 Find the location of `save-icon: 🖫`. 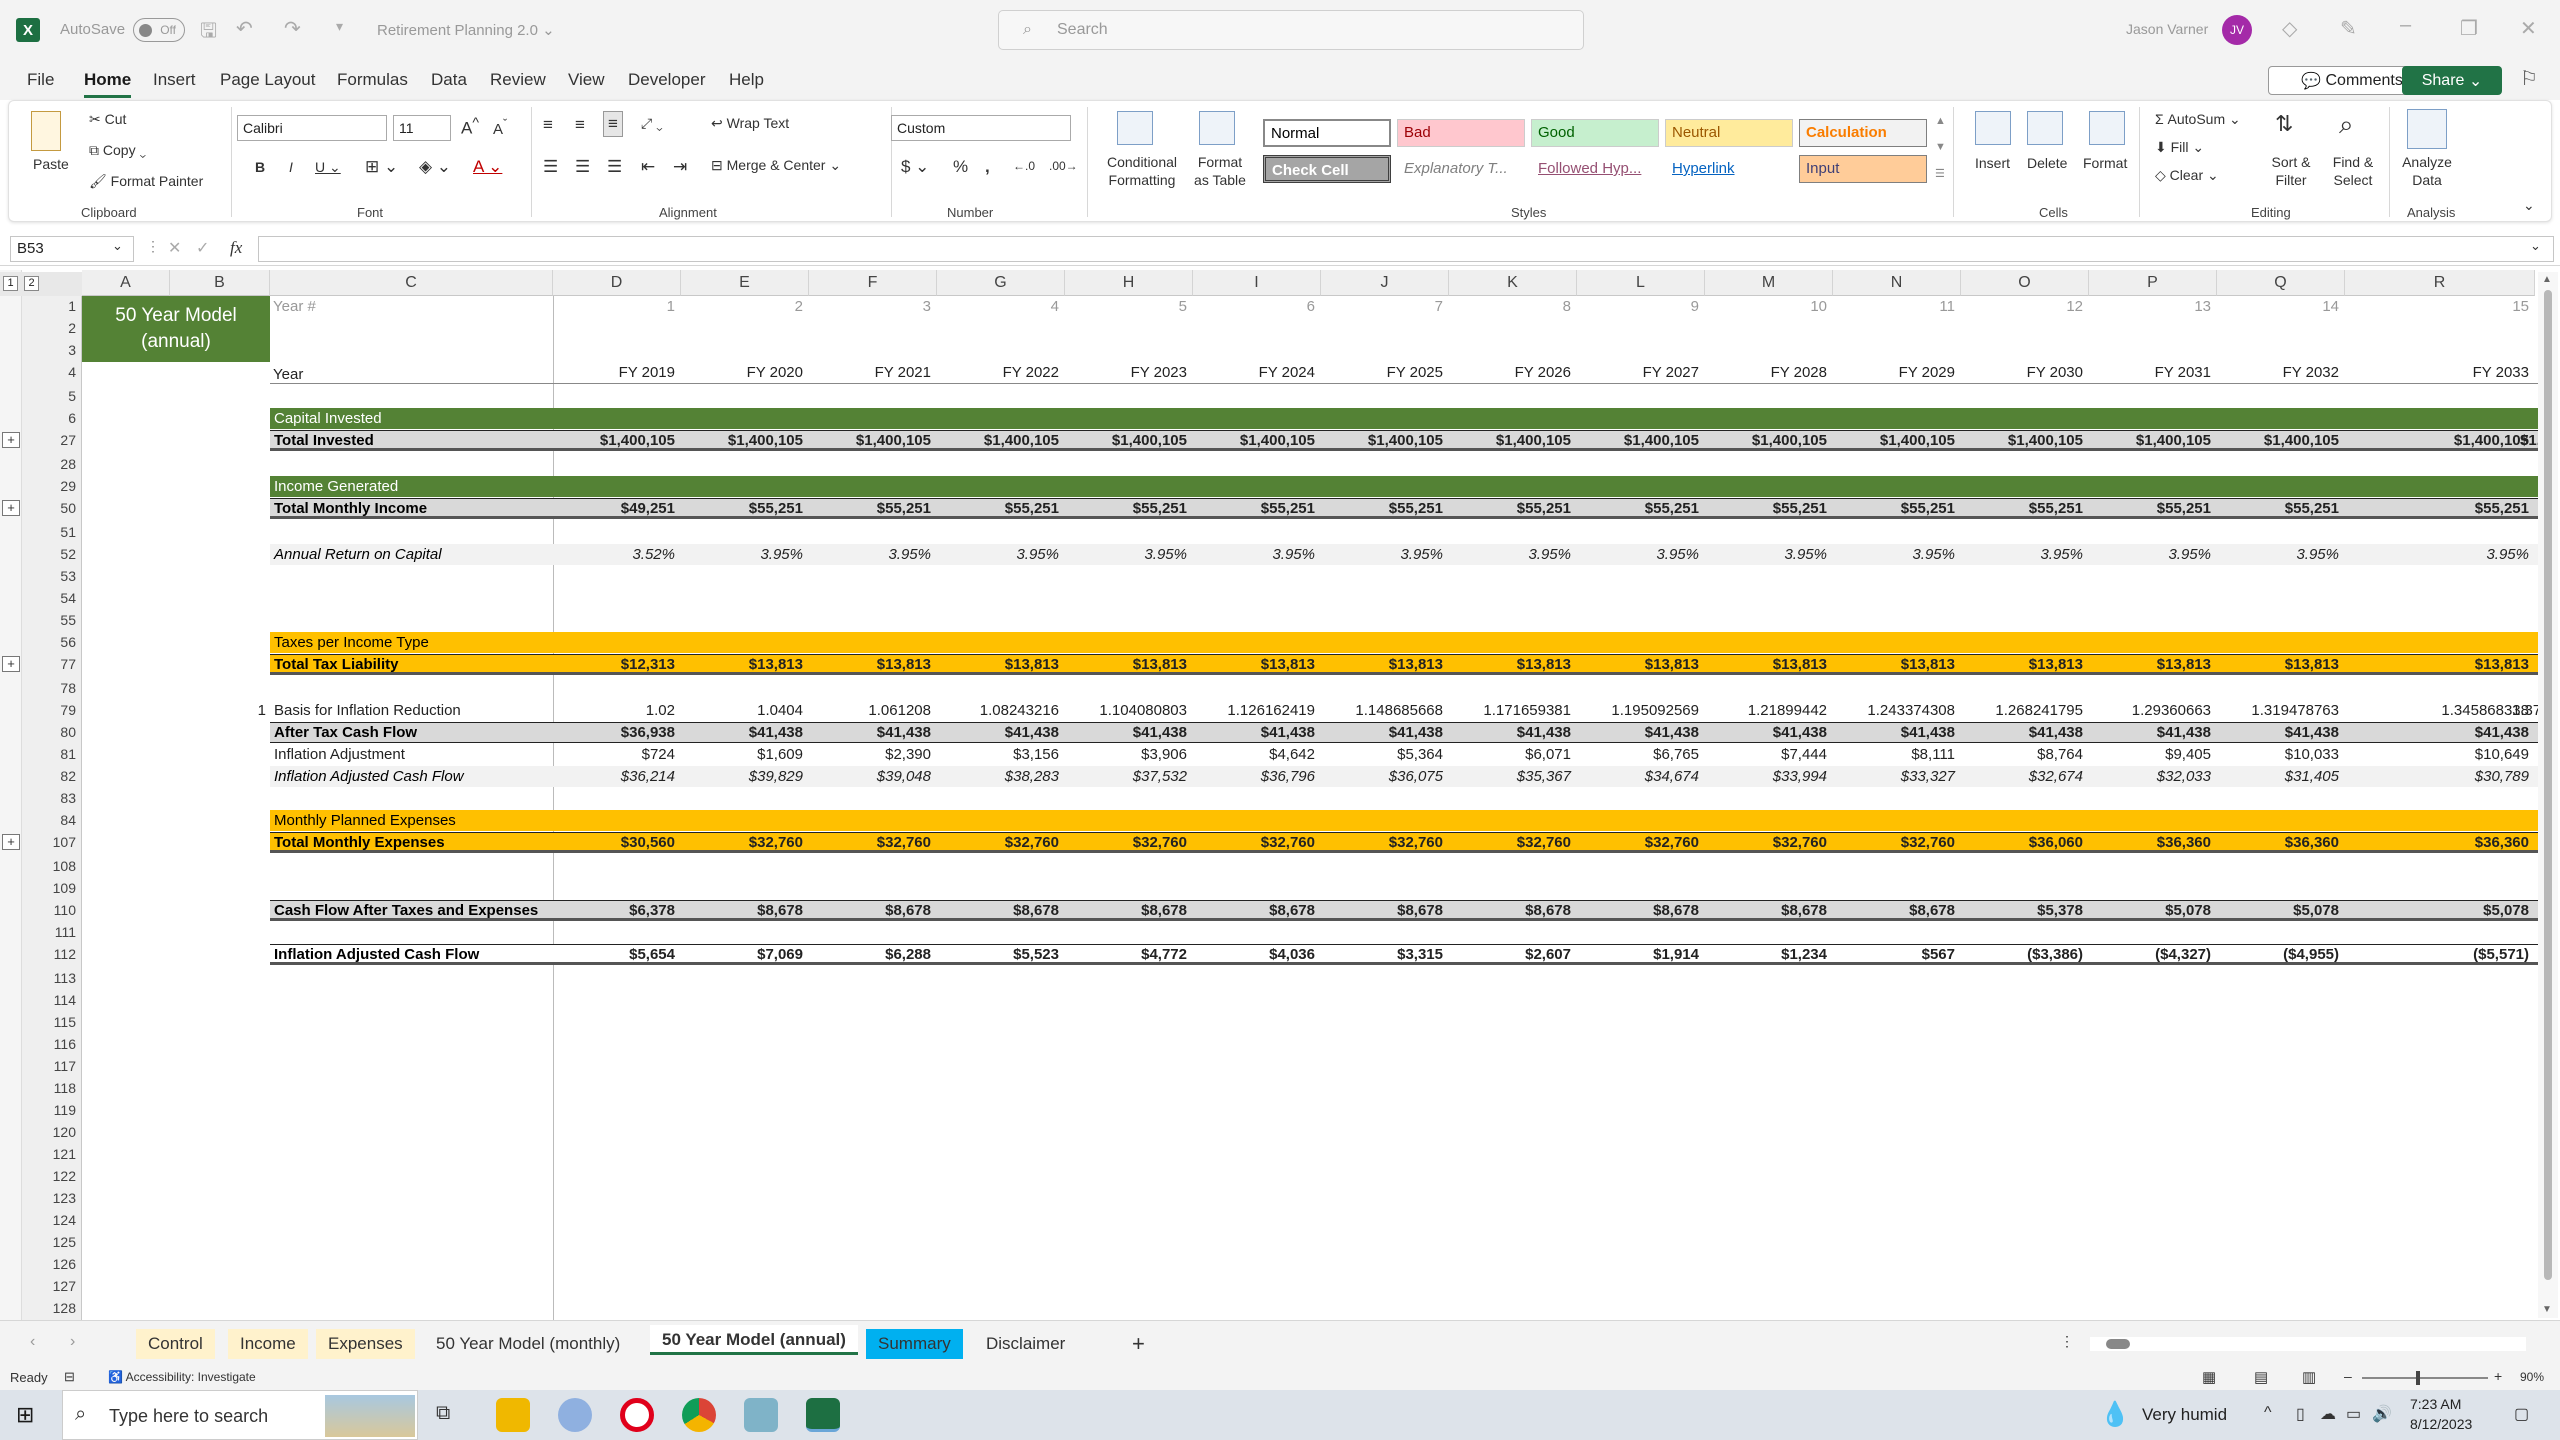

save-icon: 🖫 is located at coordinates (208, 33).